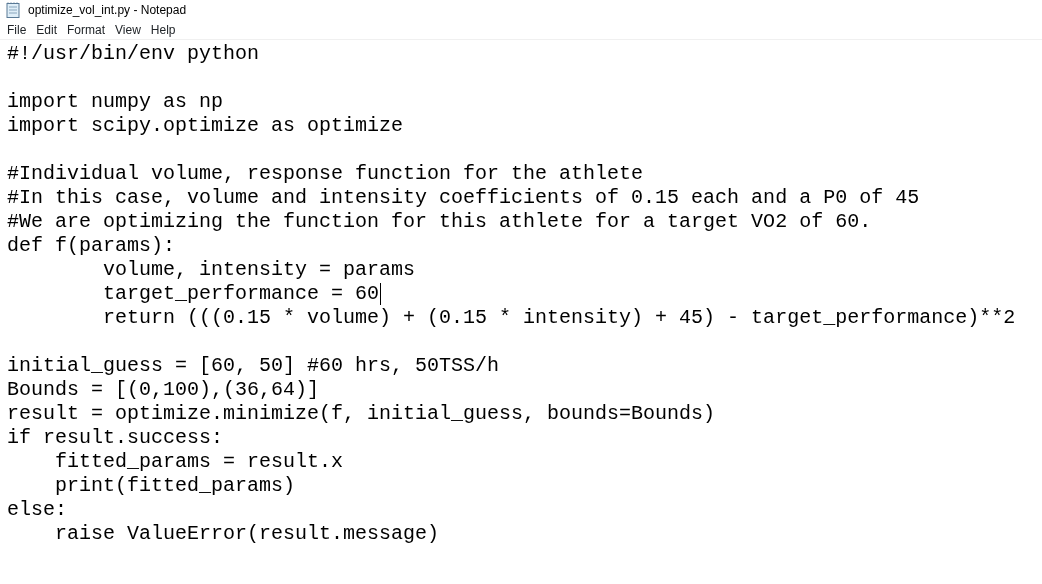 Image resolution: width=1042 pixels, height=584 pixels. Describe the element at coordinates (163, 29) in the screenshot. I see `menu-item: Help` at that location.